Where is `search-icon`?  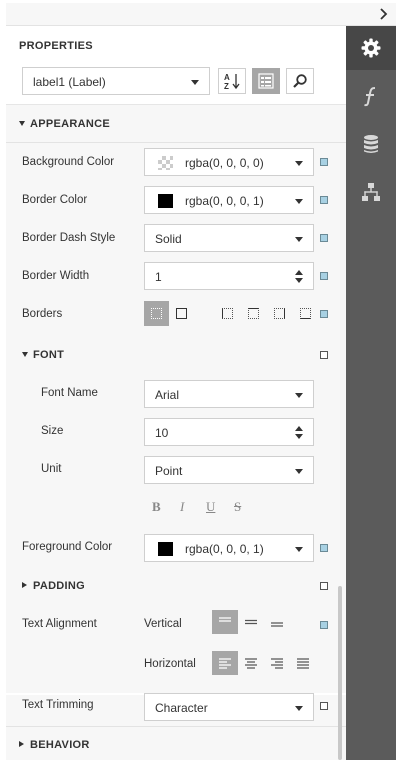 search-icon is located at coordinates (300, 81).